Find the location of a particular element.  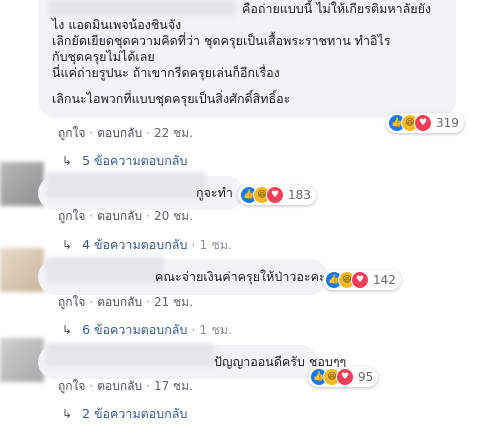

comment-actions: ถูกใจ · ตอบกลับ · 21 ชม. is located at coordinates (125, 302).